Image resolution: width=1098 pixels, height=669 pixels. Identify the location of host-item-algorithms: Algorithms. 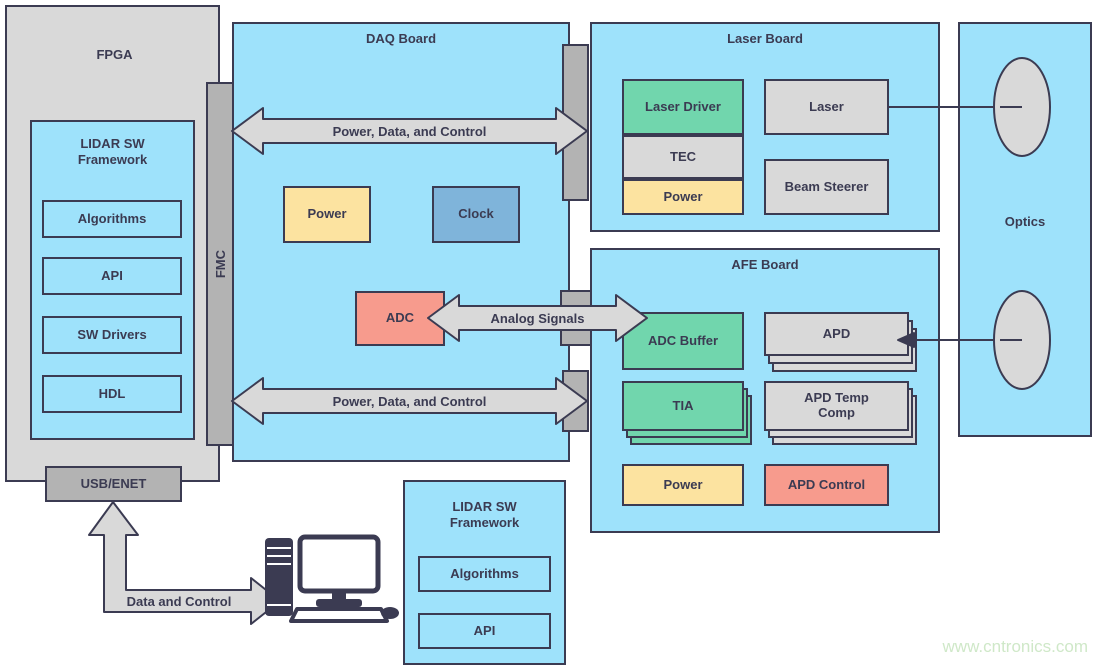
(484, 574).